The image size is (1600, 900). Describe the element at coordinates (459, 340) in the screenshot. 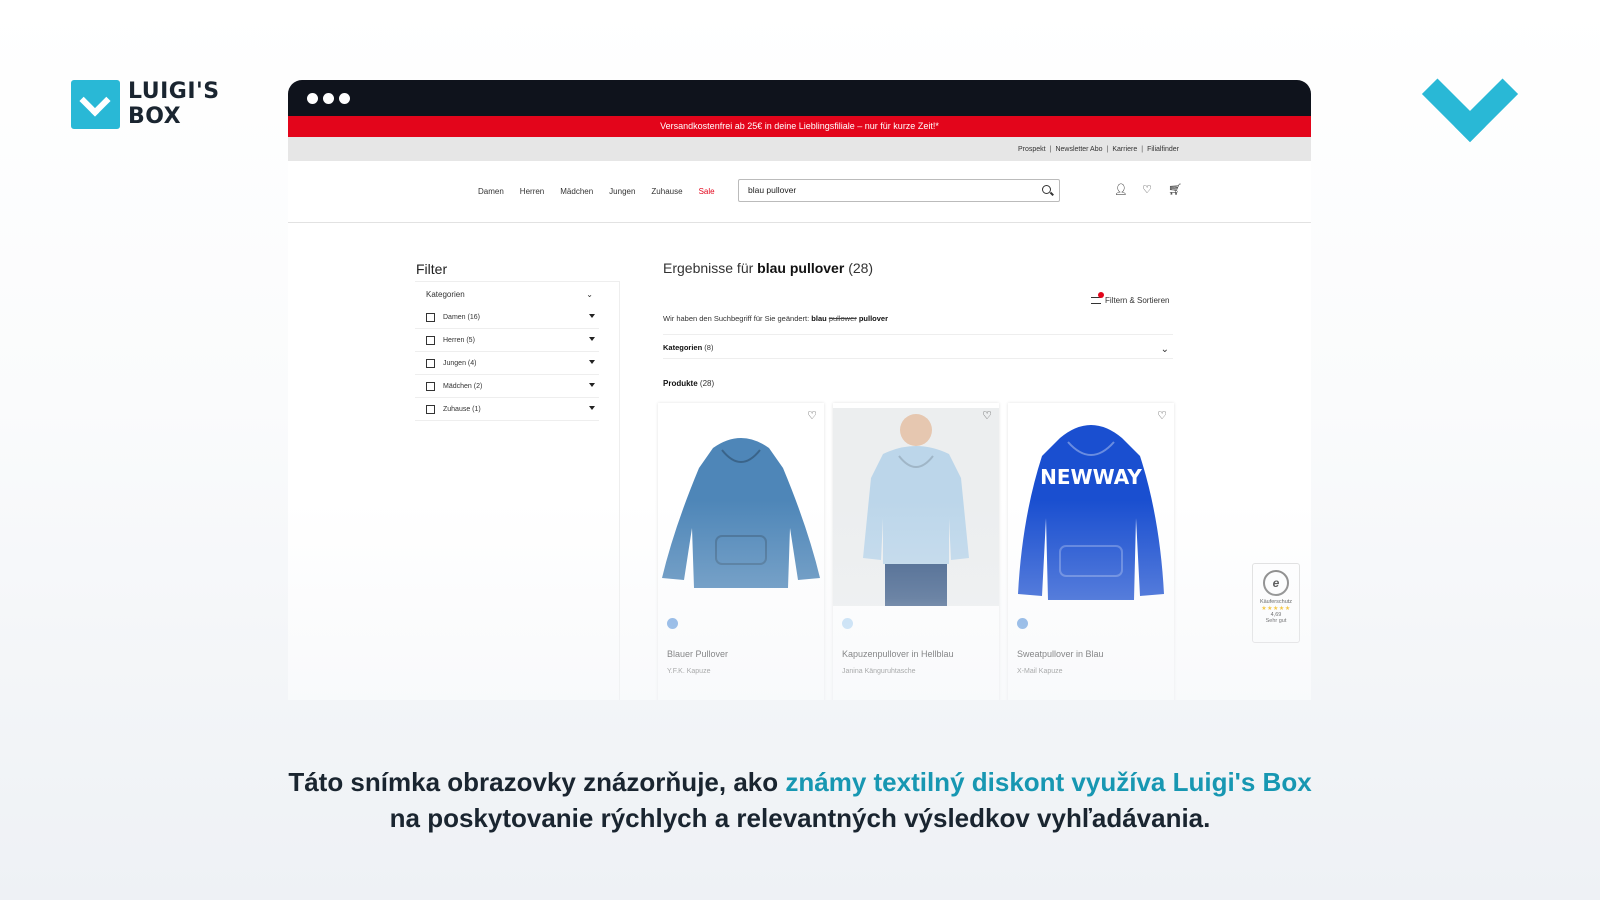

I see `filter-item-label: Herren (5)` at that location.